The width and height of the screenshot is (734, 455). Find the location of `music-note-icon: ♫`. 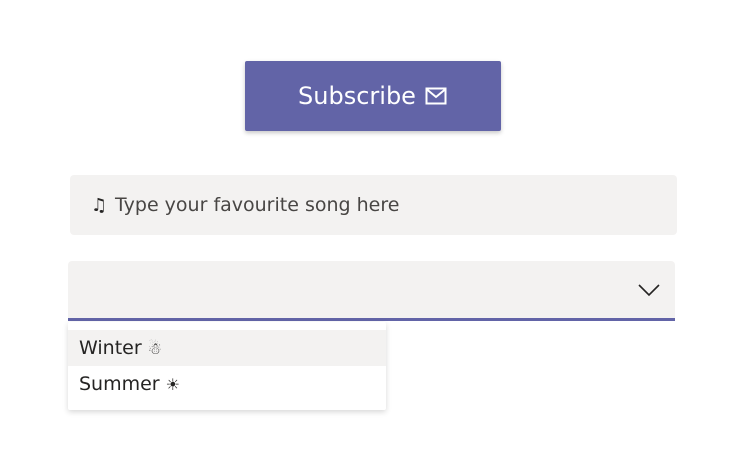

music-note-icon: ♫ is located at coordinates (99, 205).